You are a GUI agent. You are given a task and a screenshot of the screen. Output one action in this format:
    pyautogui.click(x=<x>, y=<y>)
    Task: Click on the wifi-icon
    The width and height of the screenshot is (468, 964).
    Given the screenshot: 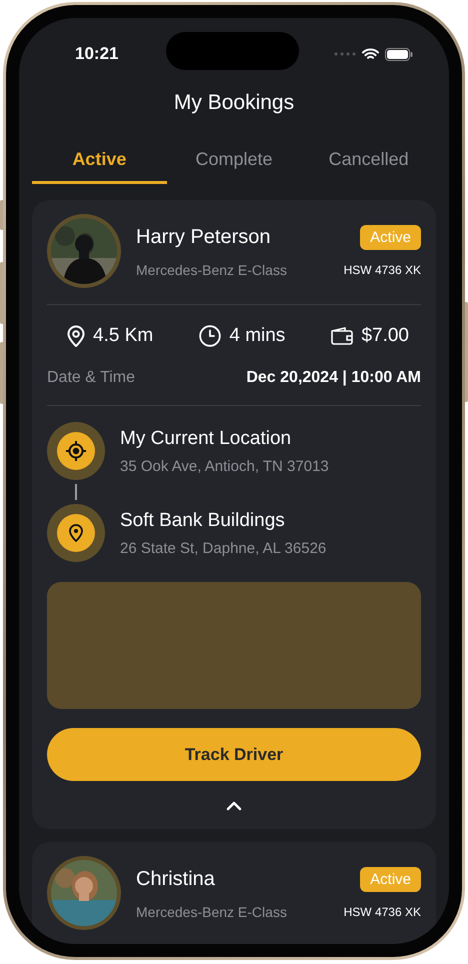 What is the action you would take?
    pyautogui.click(x=370, y=54)
    